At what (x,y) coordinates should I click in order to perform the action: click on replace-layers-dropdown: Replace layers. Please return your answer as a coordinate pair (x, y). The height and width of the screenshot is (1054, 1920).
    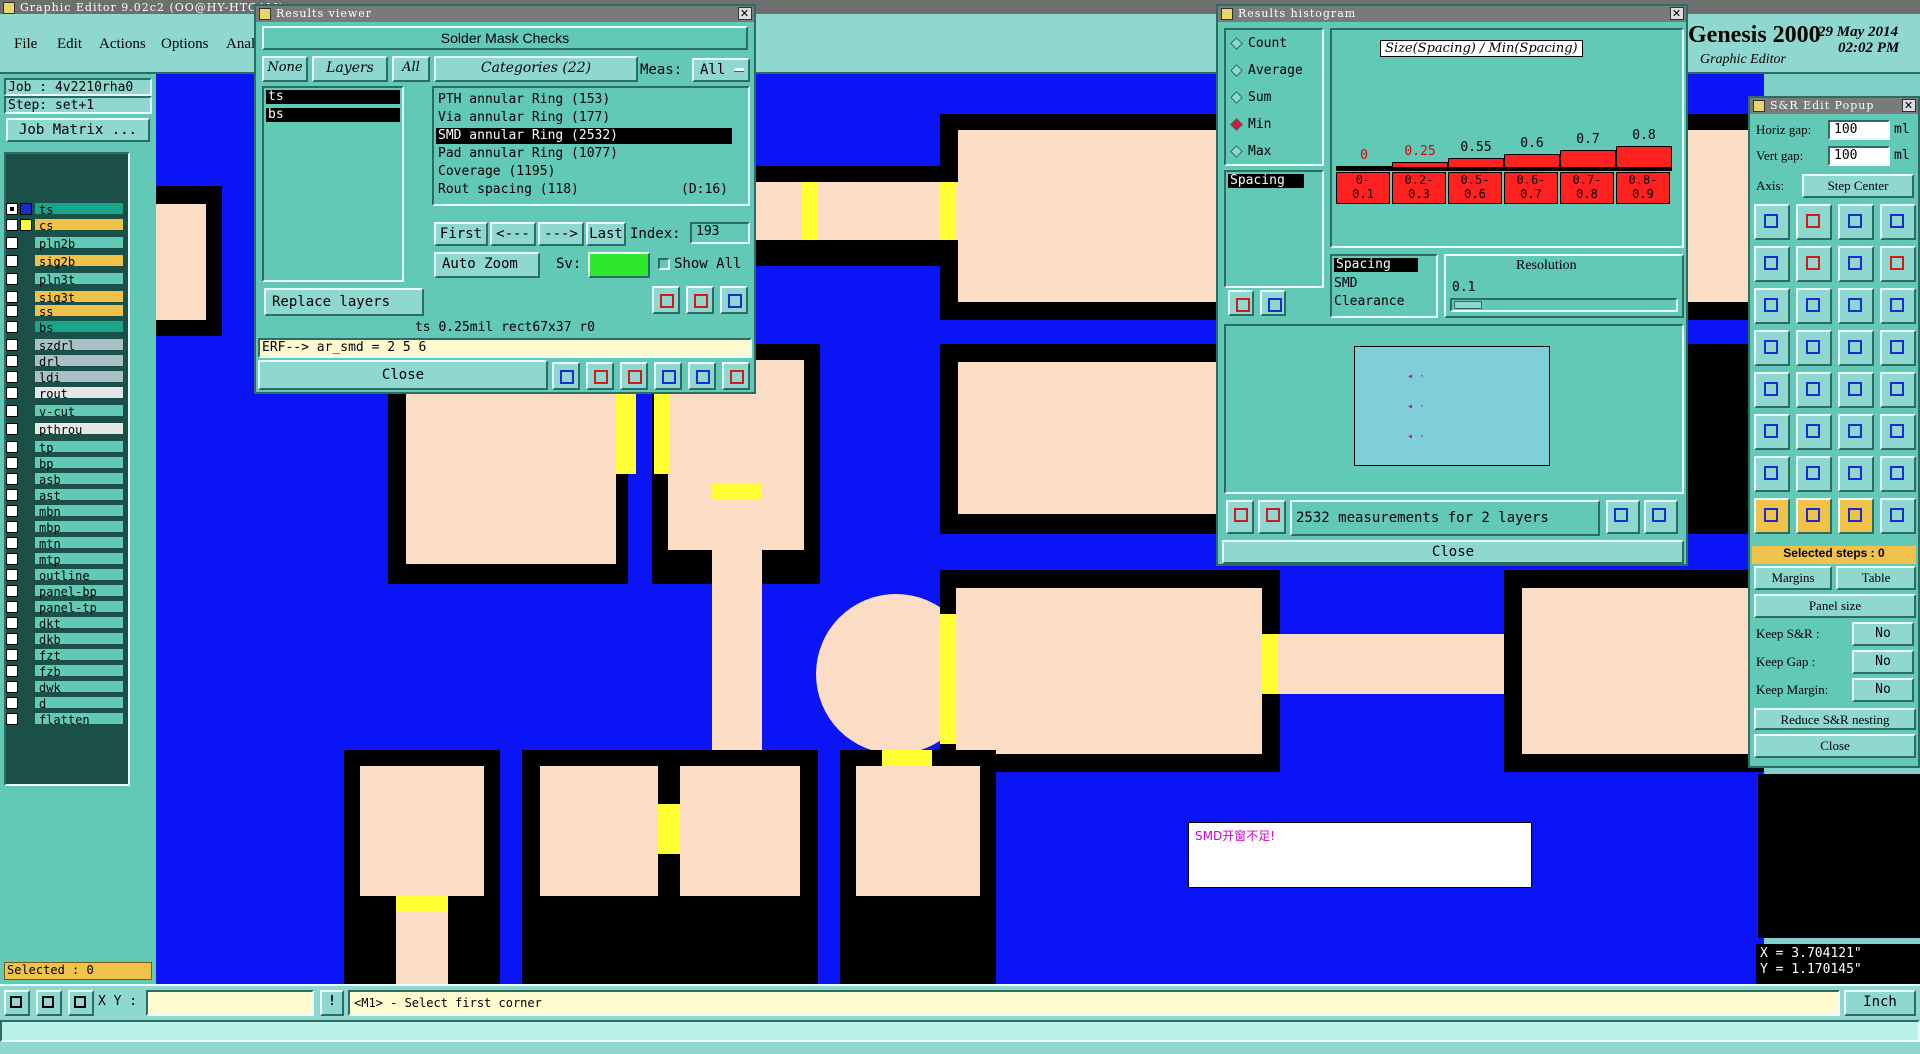
    Looking at the image, I should click on (344, 302).